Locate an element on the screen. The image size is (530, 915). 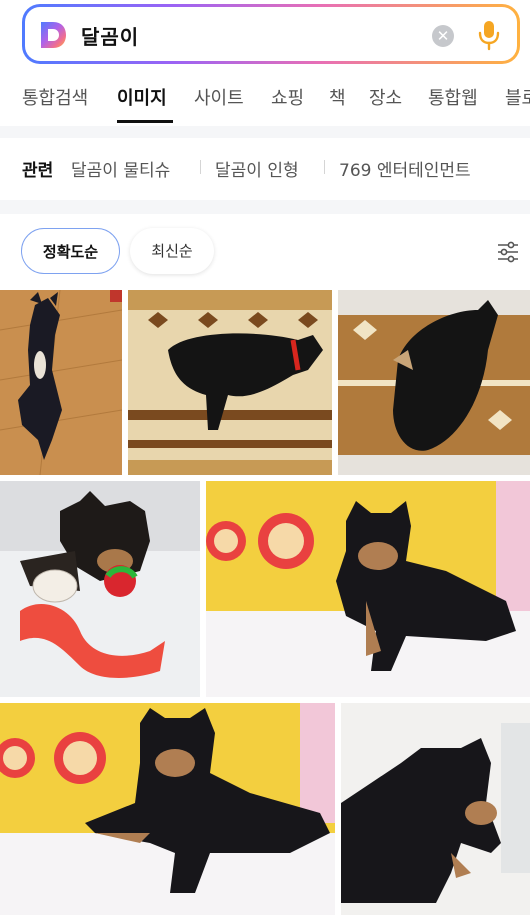
tab-web: 통합웹 is located at coordinates (453, 97).